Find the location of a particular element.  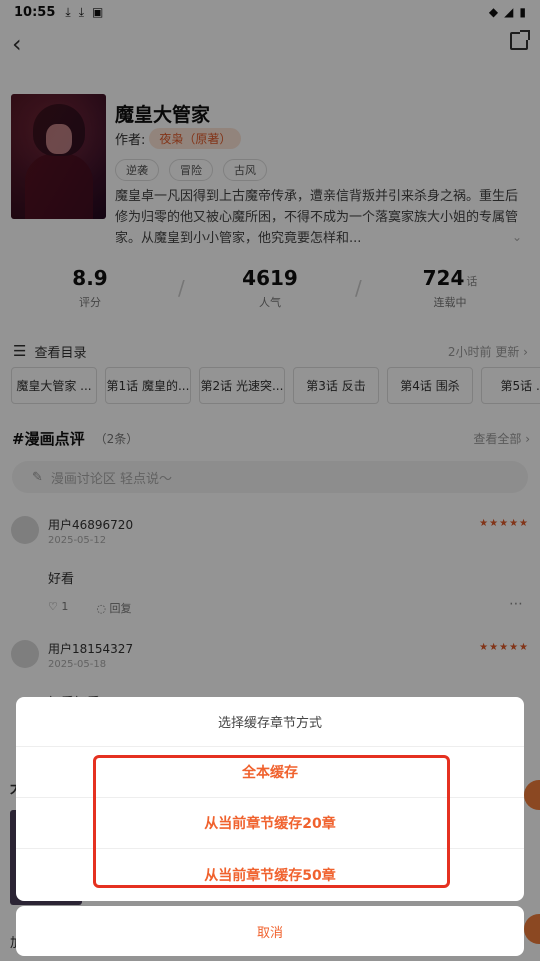

cache-all-option: 全本缓存 is located at coordinates (270, 772).